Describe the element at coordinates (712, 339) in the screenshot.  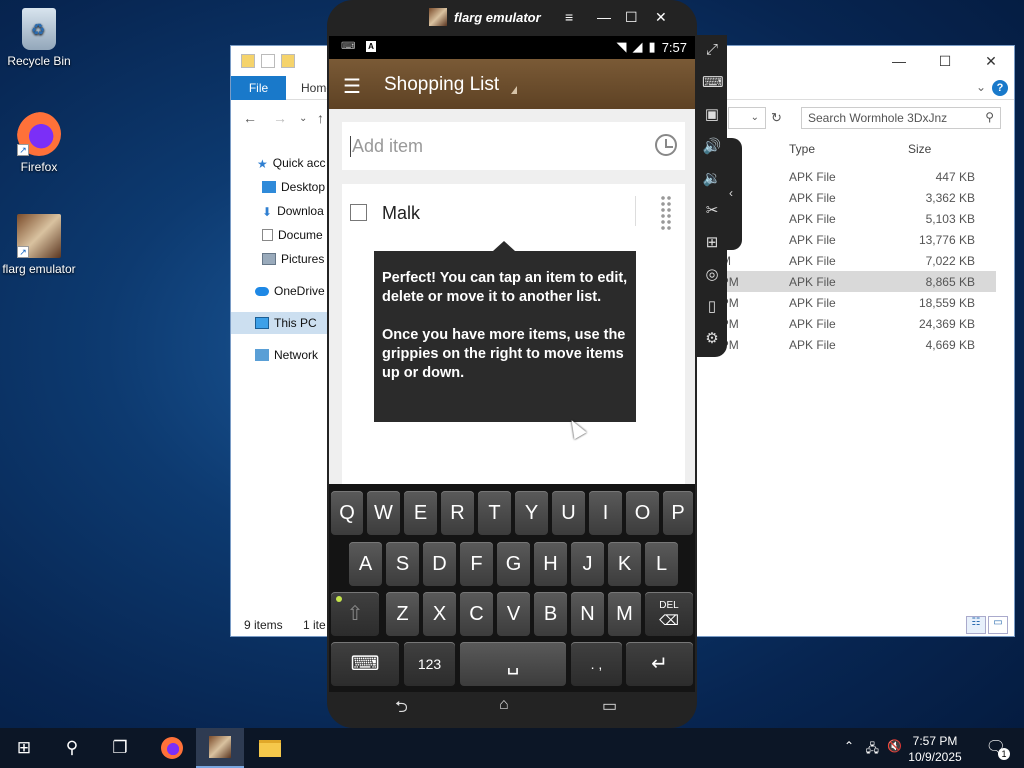
I see `settings-gear-icon: ⚙` at that location.